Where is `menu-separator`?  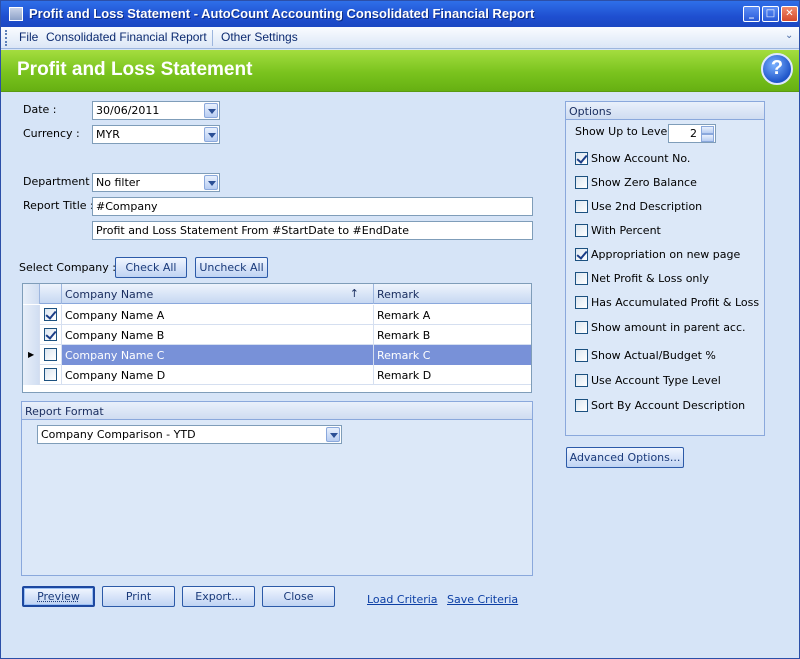
menu-separator is located at coordinates (212, 38).